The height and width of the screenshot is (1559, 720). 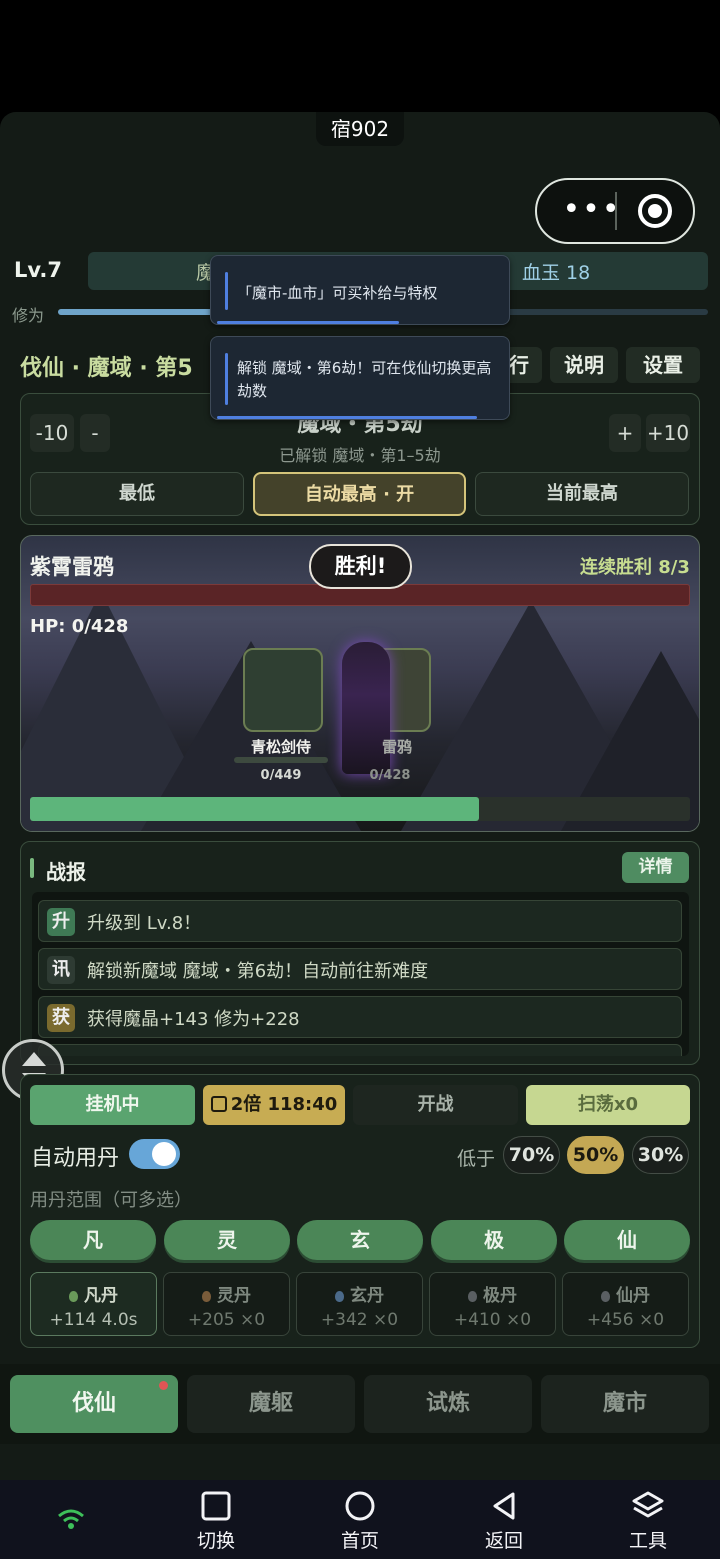 What do you see at coordinates (360, 1506) in the screenshot?
I see `circle-icon` at bounding box center [360, 1506].